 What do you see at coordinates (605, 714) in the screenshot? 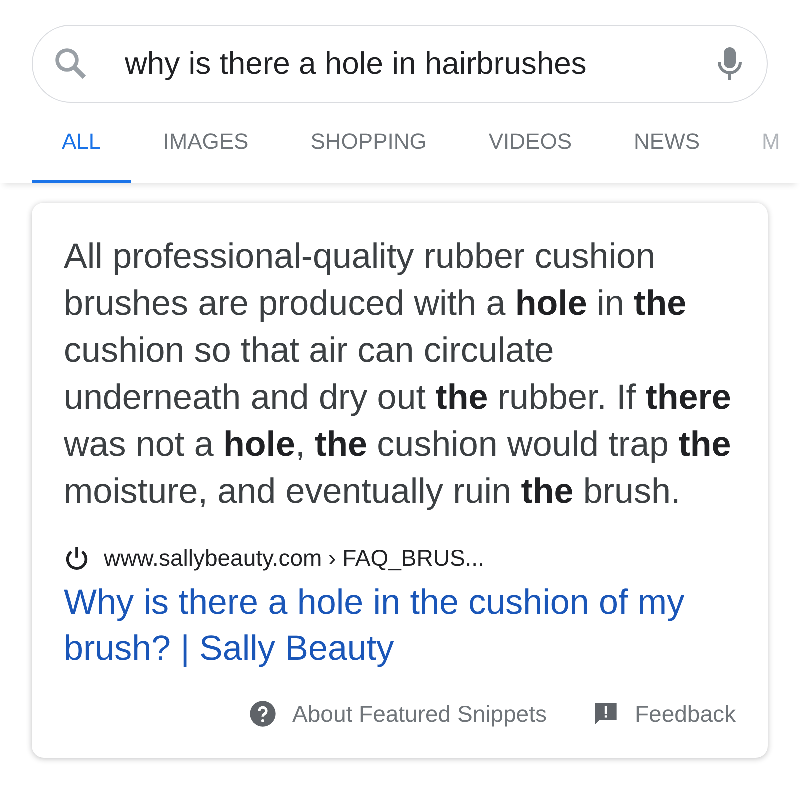
I see `feedback-icon` at bounding box center [605, 714].